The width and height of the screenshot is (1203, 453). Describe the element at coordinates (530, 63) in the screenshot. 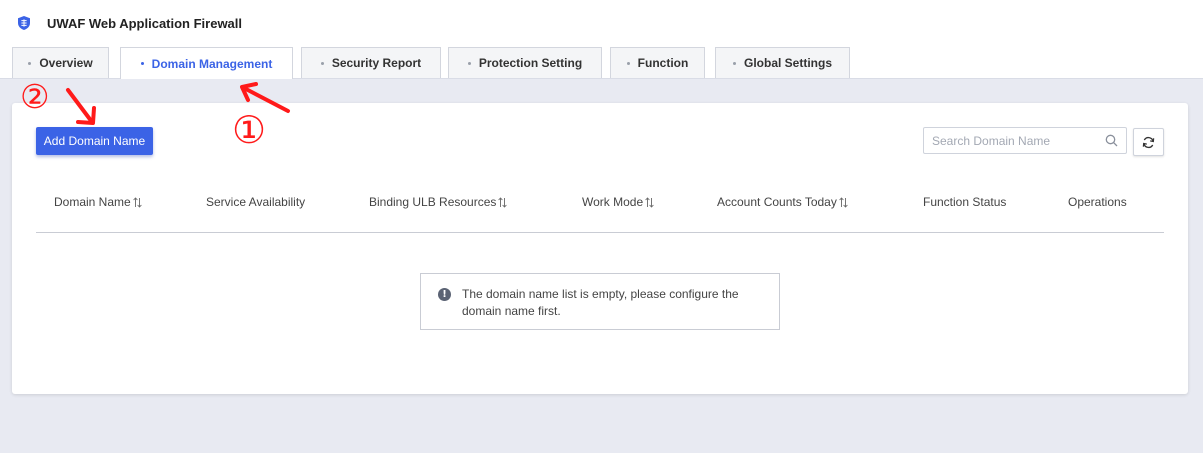

I see `tab-label: Protection Setting` at that location.